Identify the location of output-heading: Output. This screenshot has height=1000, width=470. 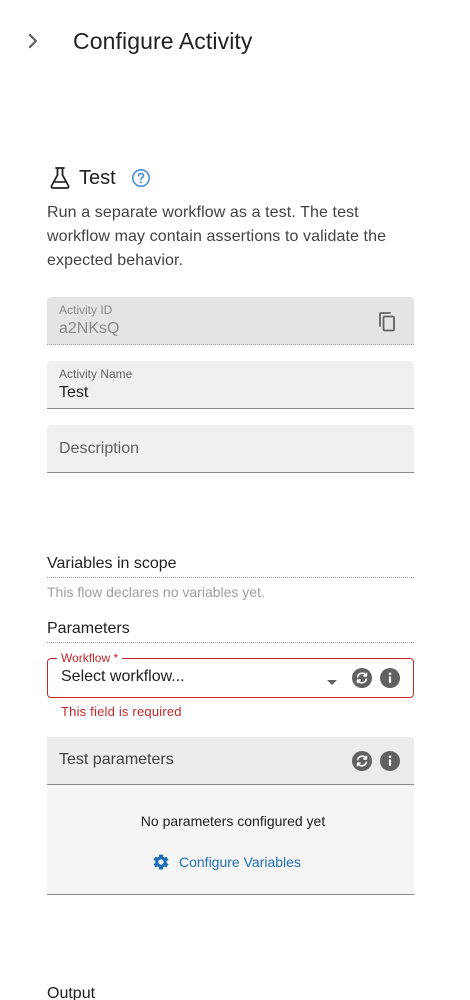
(71, 992).